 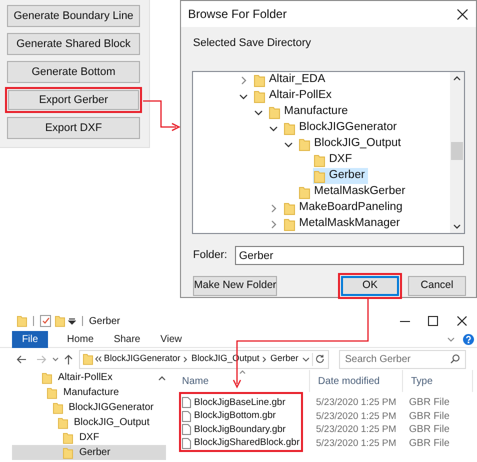 What do you see at coordinates (21, 359) in the screenshot?
I see `back-arrow-icon` at bounding box center [21, 359].